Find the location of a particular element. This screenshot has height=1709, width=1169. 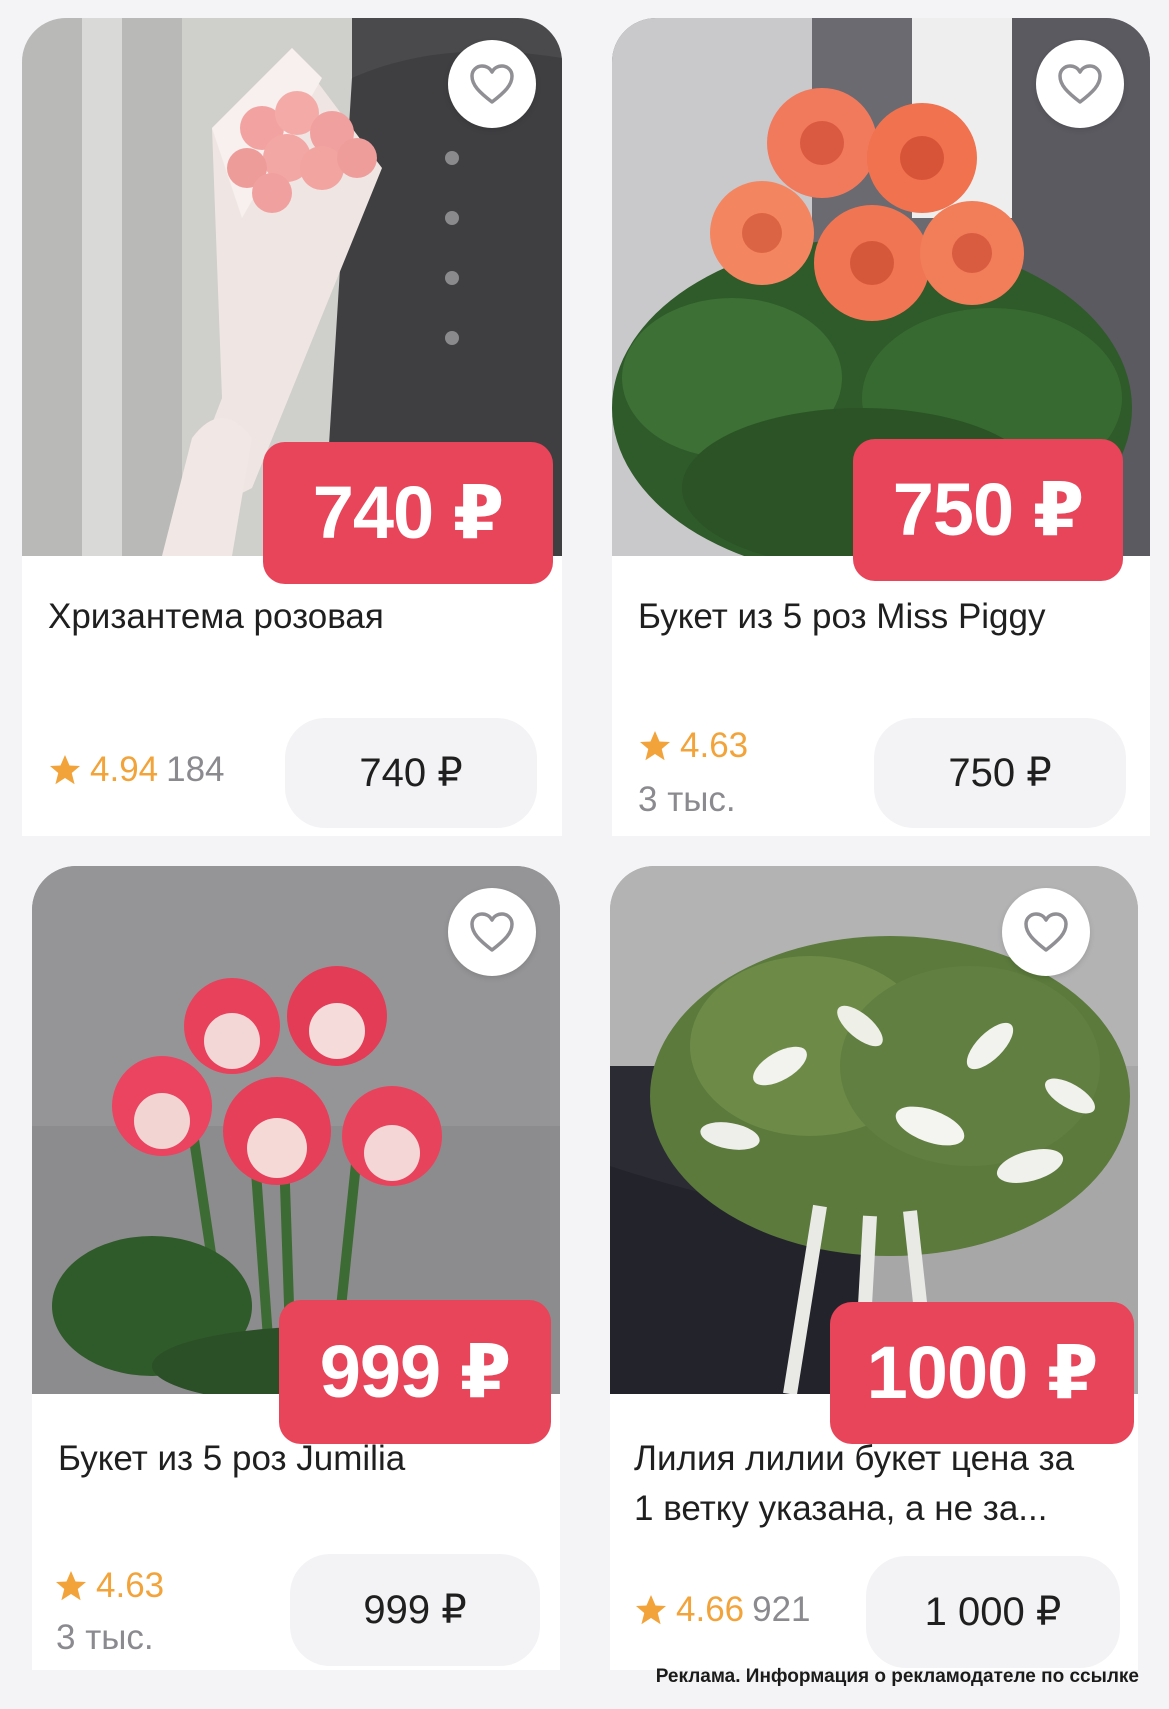

product-rating: 4.94 184 is located at coordinates (135, 770).